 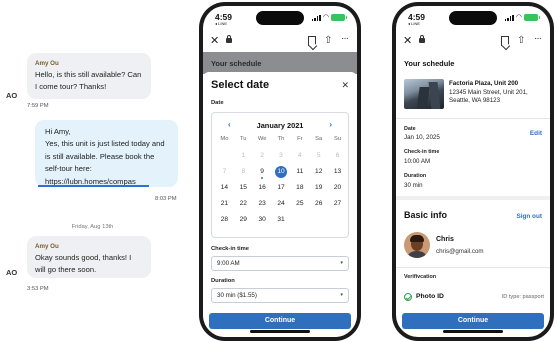 What do you see at coordinates (92, 227) in the screenshot?
I see `day-separator: Friday, Aug 13th` at bounding box center [92, 227].